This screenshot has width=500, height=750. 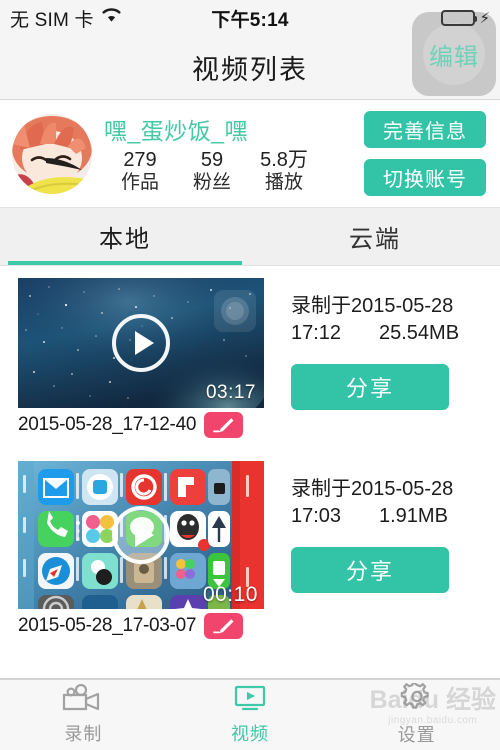 What do you see at coordinates (250, 700) in the screenshot?
I see `monitor-play-icon` at bounding box center [250, 700].